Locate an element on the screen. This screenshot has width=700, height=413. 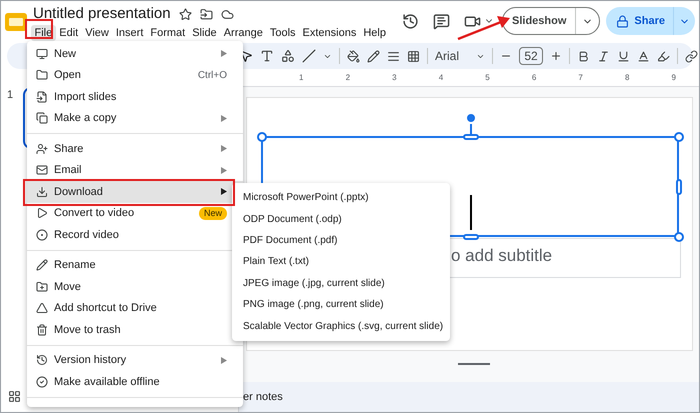
menu-item: Arrange is located at coordinates (243, 33).